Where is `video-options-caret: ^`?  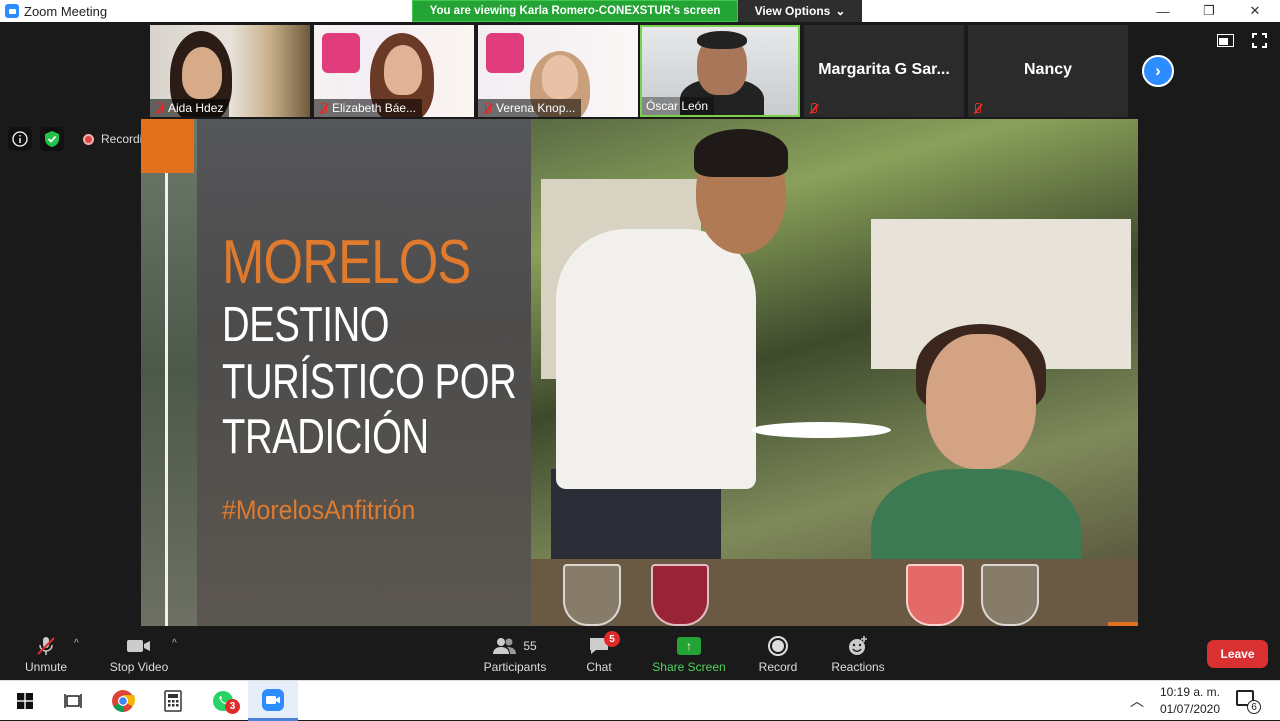 video-options-caret: ^ is located at coordinates (174, 643).